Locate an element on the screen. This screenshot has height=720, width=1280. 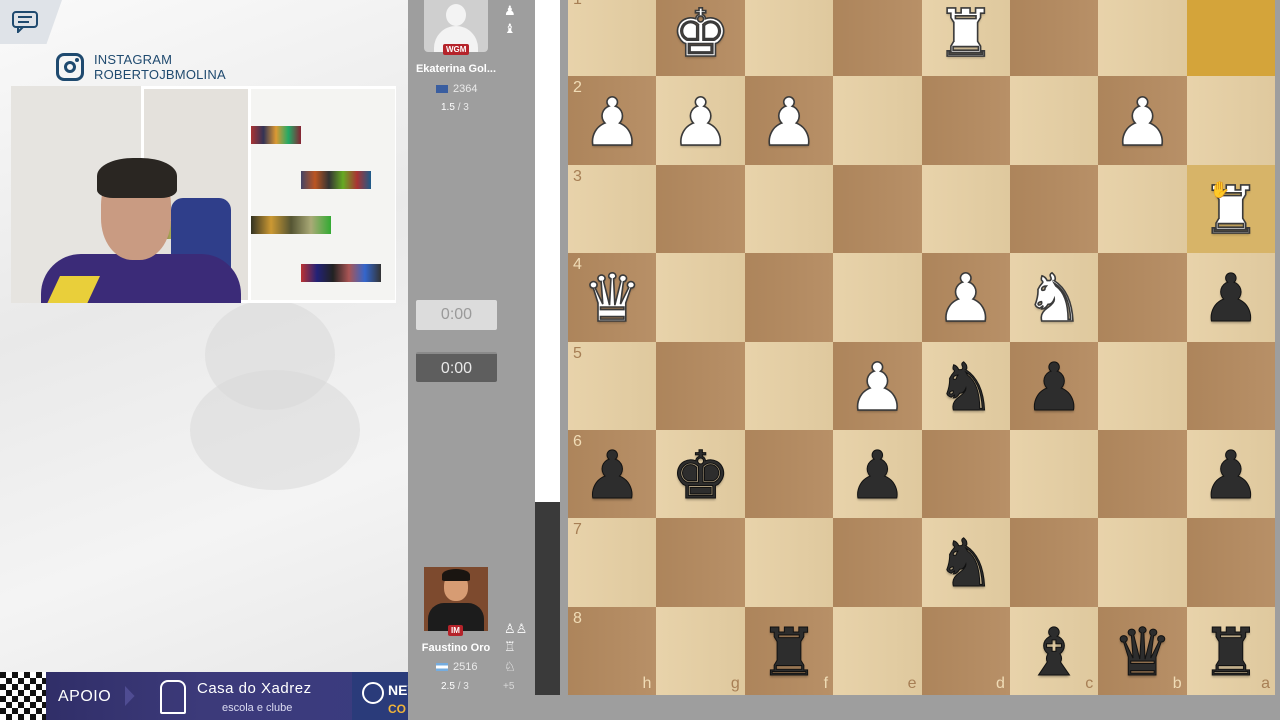
square-c8: c ♝ is located at coordinates (1054, 650).